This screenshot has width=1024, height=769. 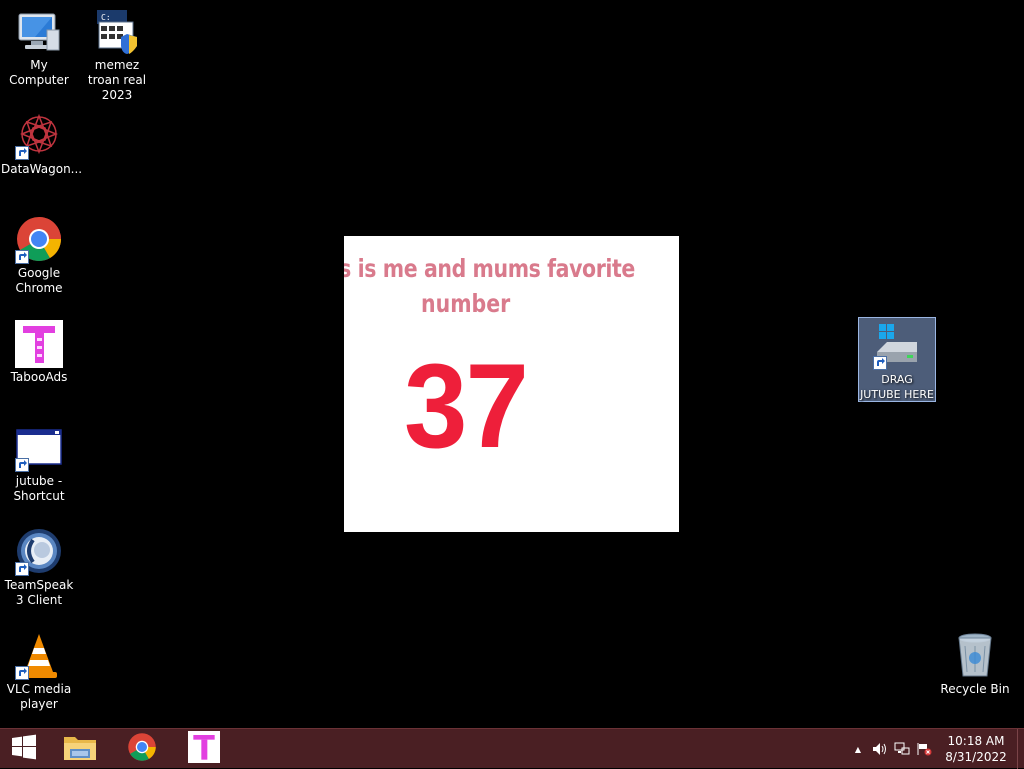 I want to click on tabooads-taskbar-button, so click(x=204, y=749).